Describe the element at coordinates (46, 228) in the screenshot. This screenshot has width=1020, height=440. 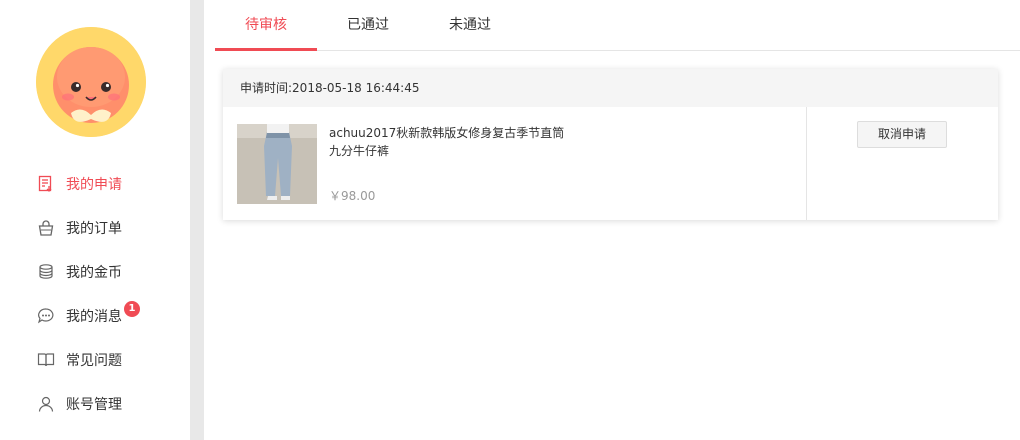
I see `shopping-bag-icon` at that location.